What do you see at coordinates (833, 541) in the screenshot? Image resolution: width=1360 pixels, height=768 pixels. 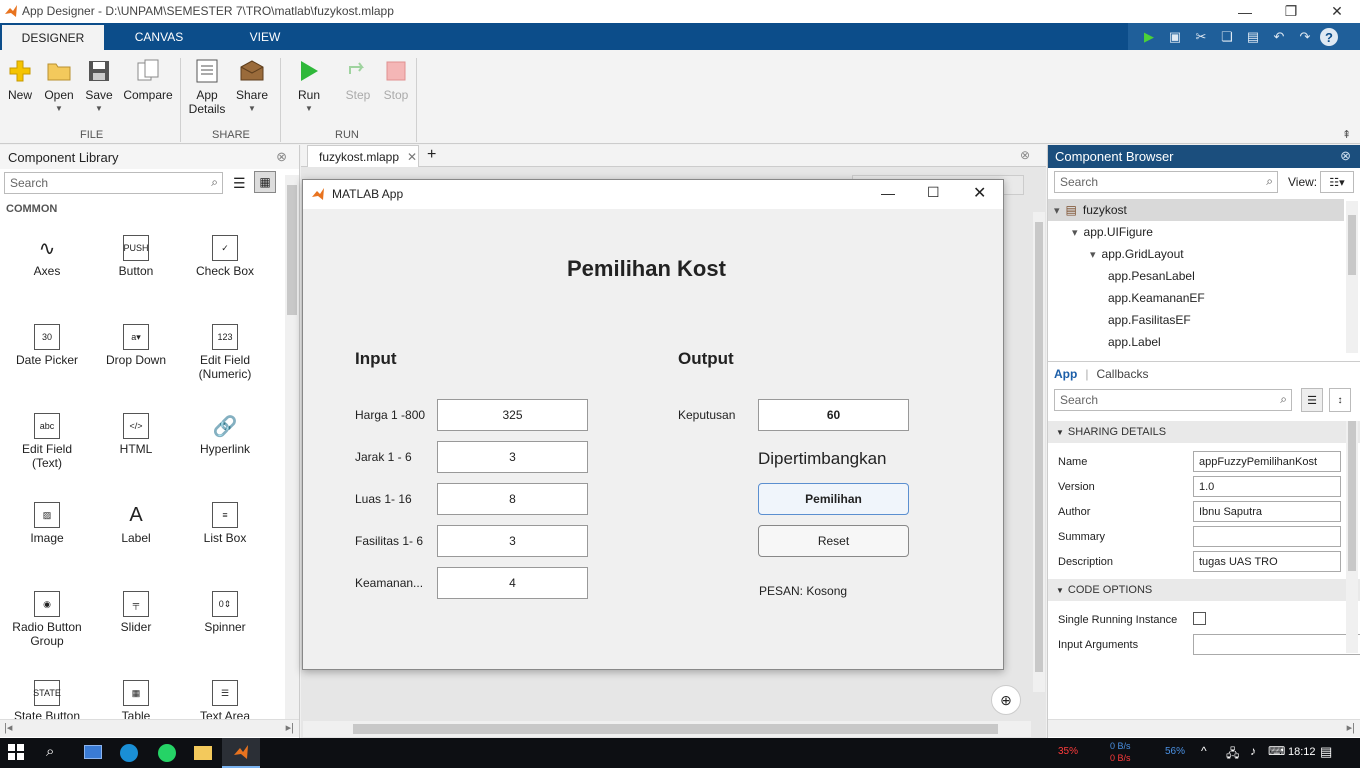 I see `reset-button: Reset` at bounding box center [833, 541].